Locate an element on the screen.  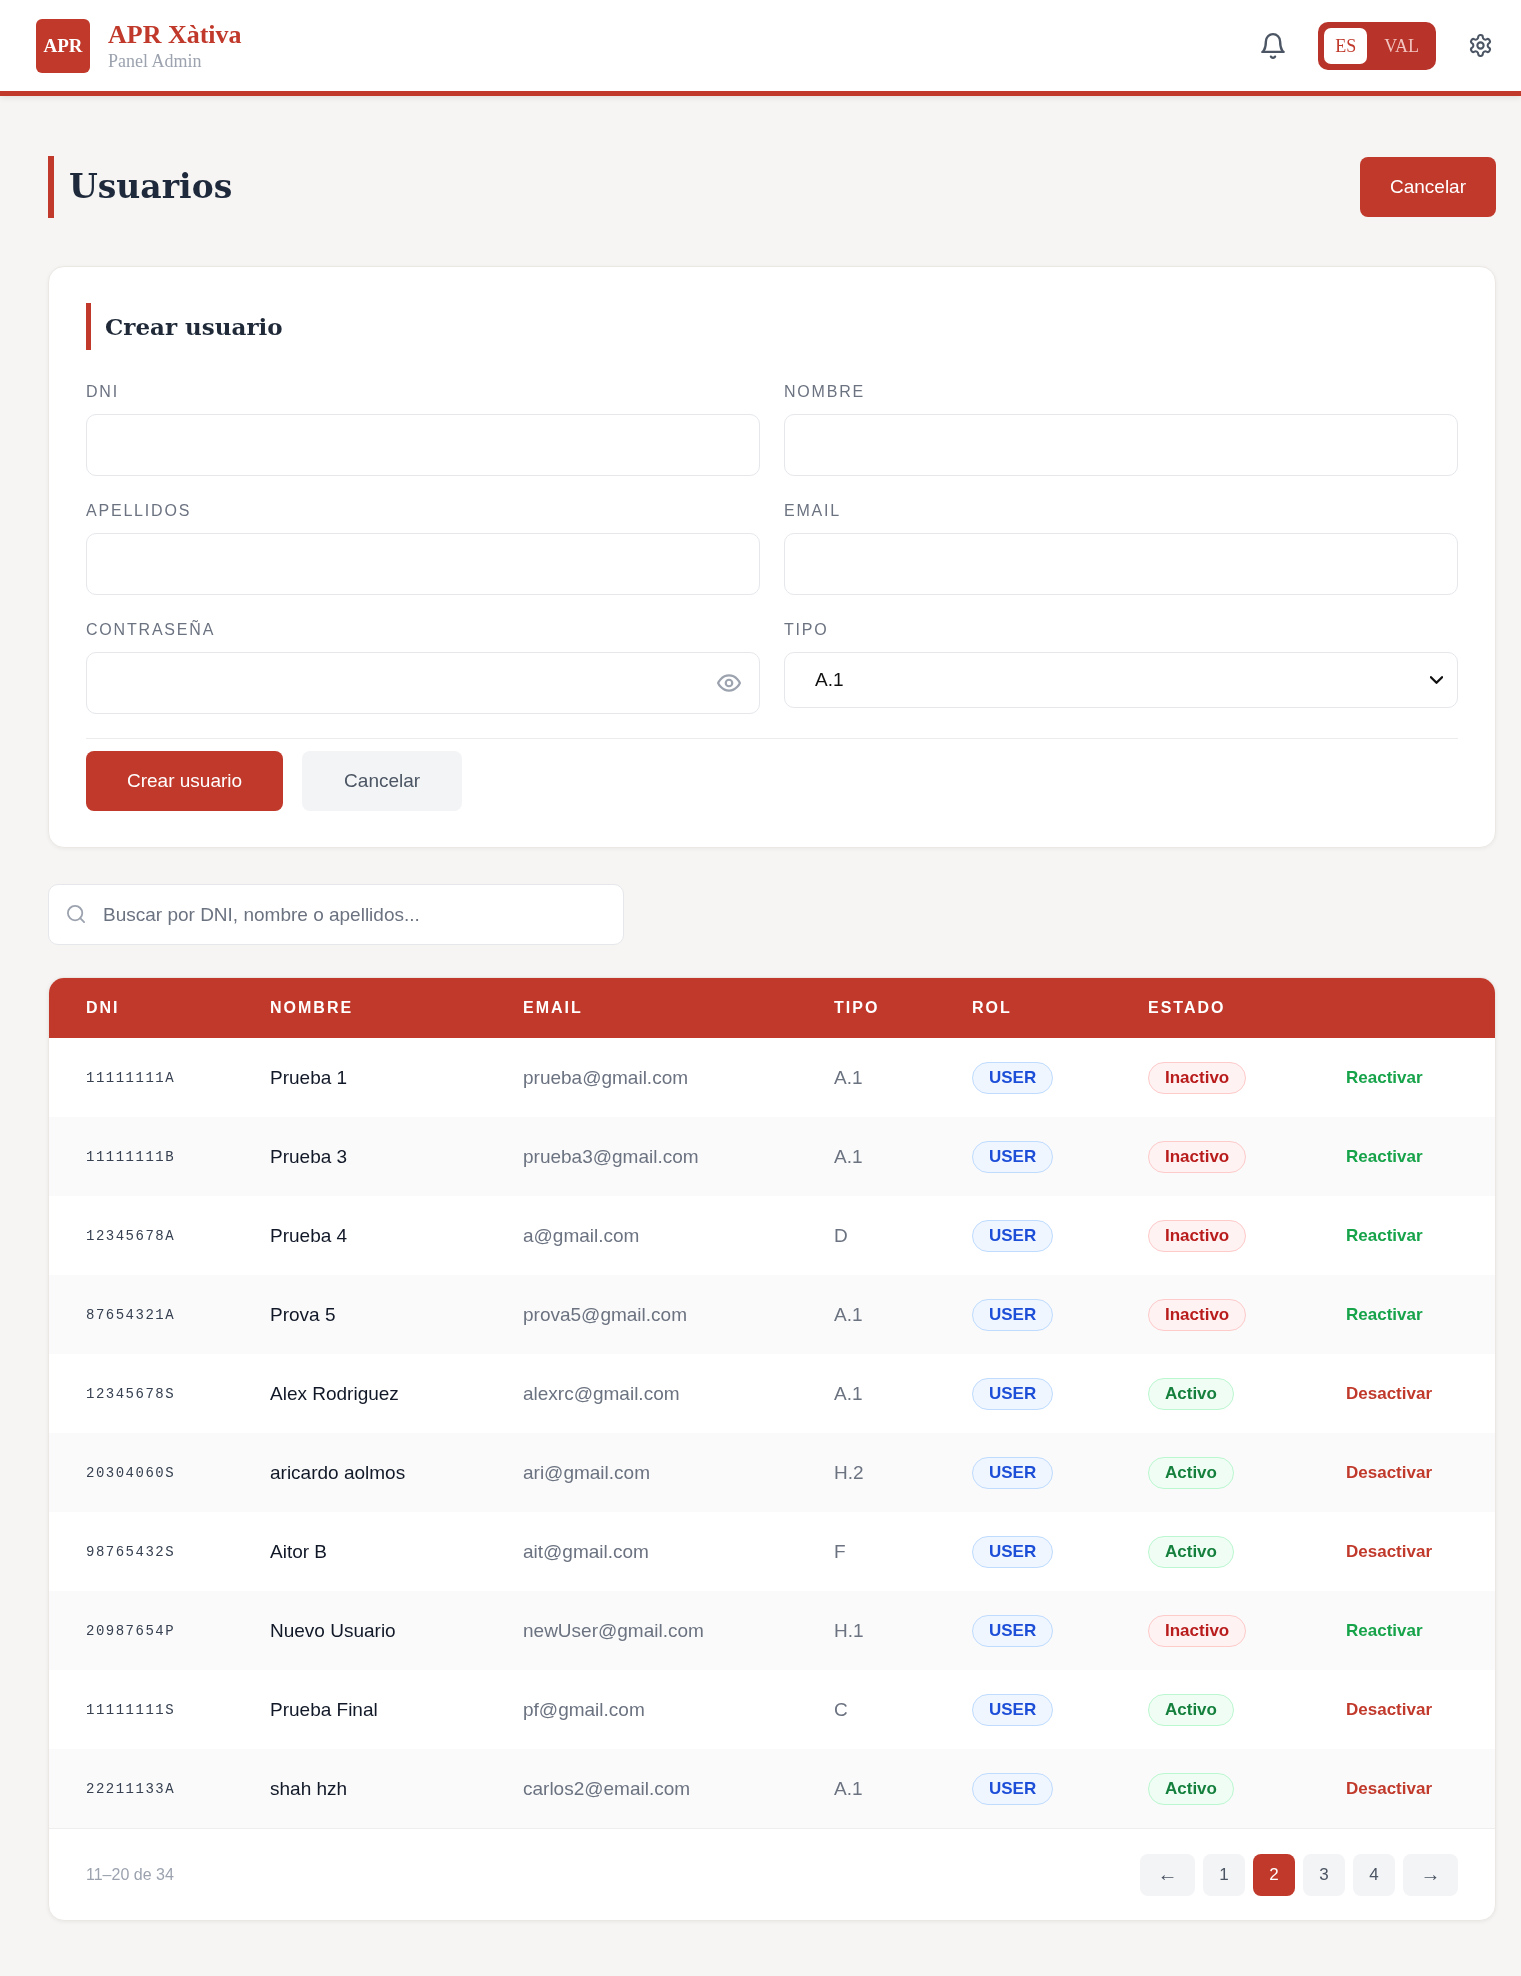
table-cell: Prueba 3 is located at coordinates (309, 1156).